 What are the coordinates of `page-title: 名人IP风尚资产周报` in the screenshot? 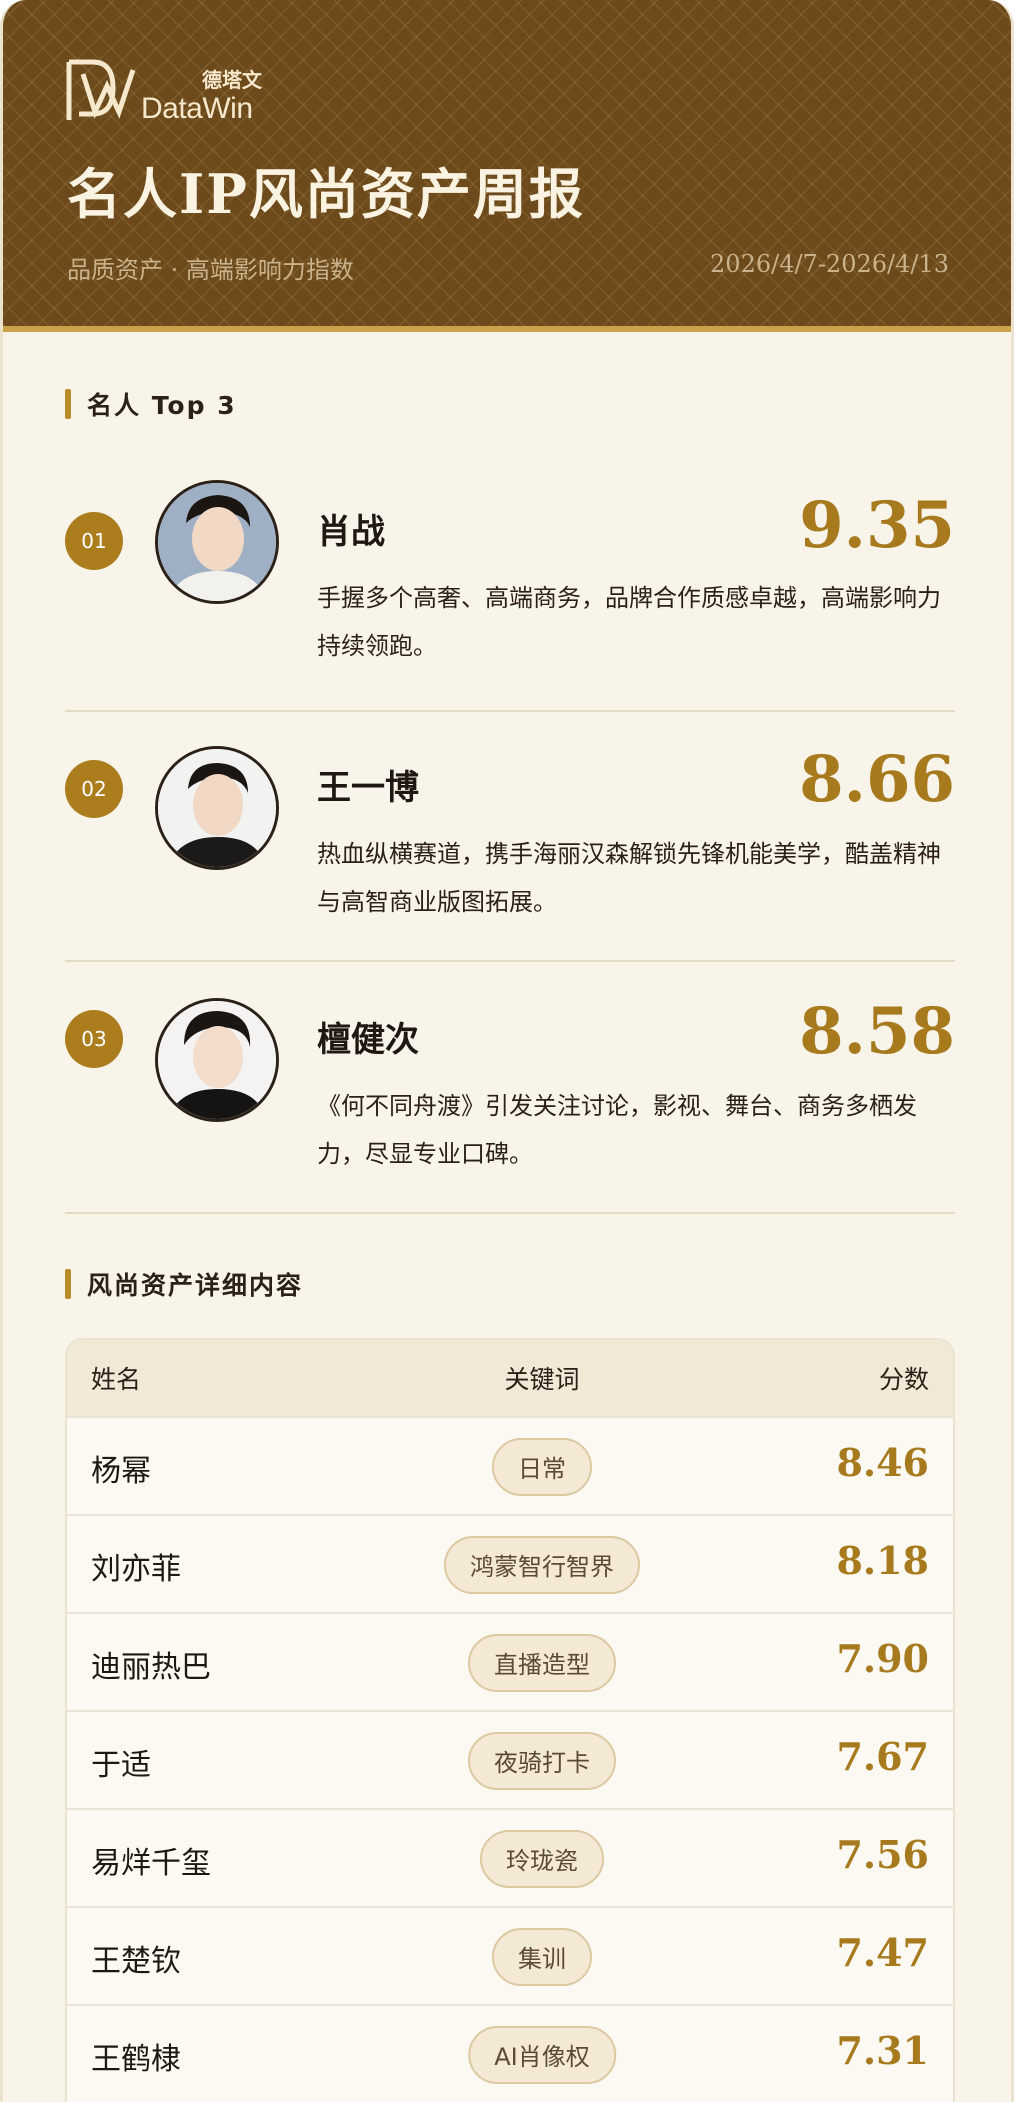 It's located at (326, 194).